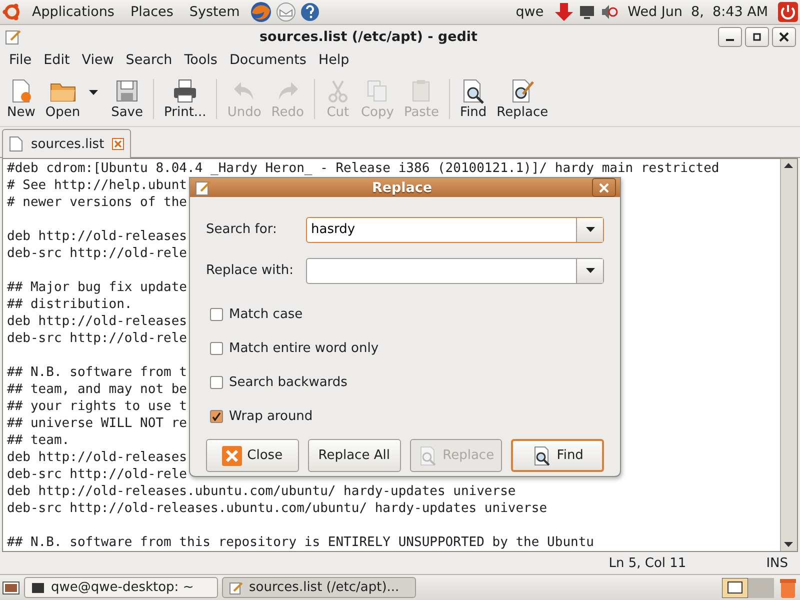 The image size is (800, 600). Describe the element at coordinates (300, 542) in the screenshot. I see `code-line: ## N.B. software from this repository is ENTIRELY UNSUPPORTED by the Ubuntu` at that location.